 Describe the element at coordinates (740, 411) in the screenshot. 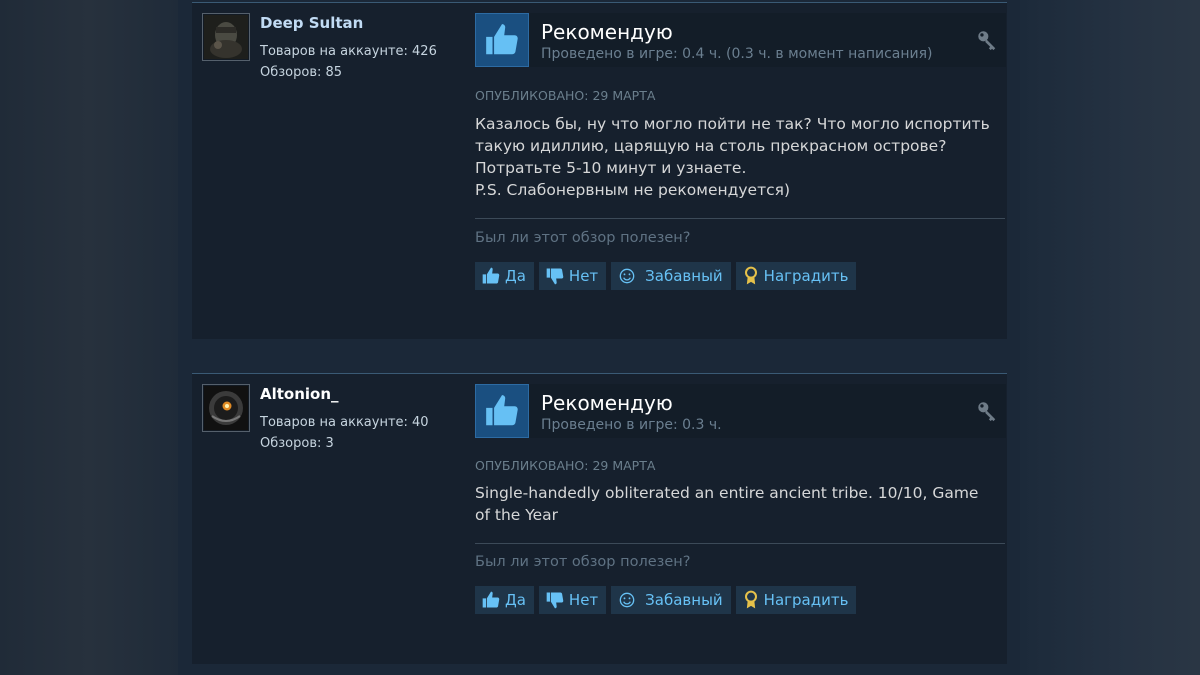

I see `vote-header: Рекомендую Проведено в игре: 0.3 ч.` at that location.